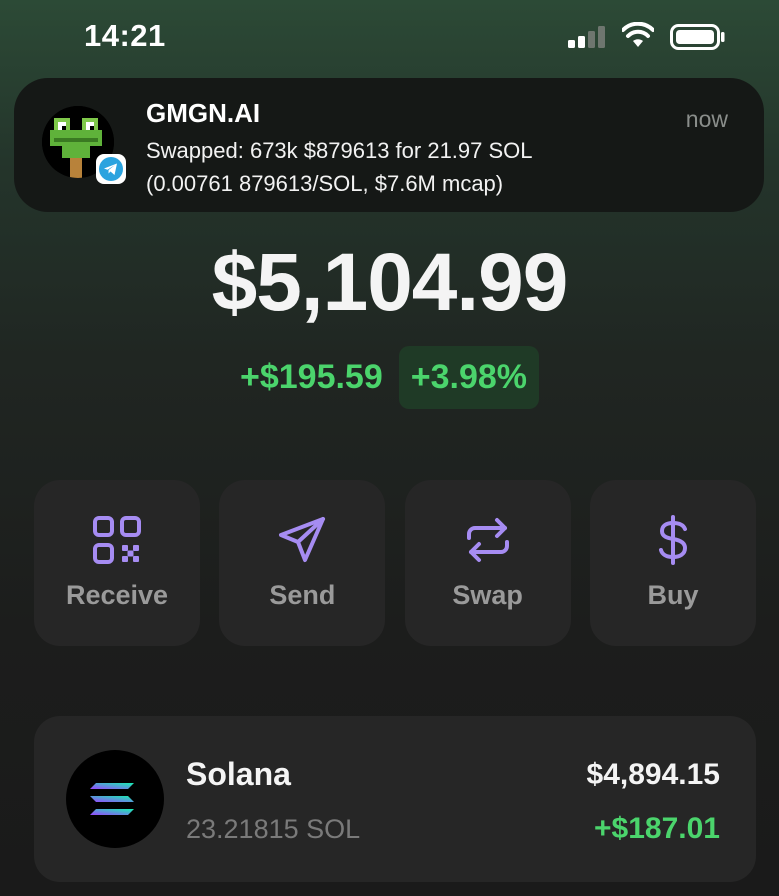 This screenshot has height=896, width=779. I want to click on notification-message-line1: Swapped: 673k $879613 for 21.97 SOL, so click(339, 150).